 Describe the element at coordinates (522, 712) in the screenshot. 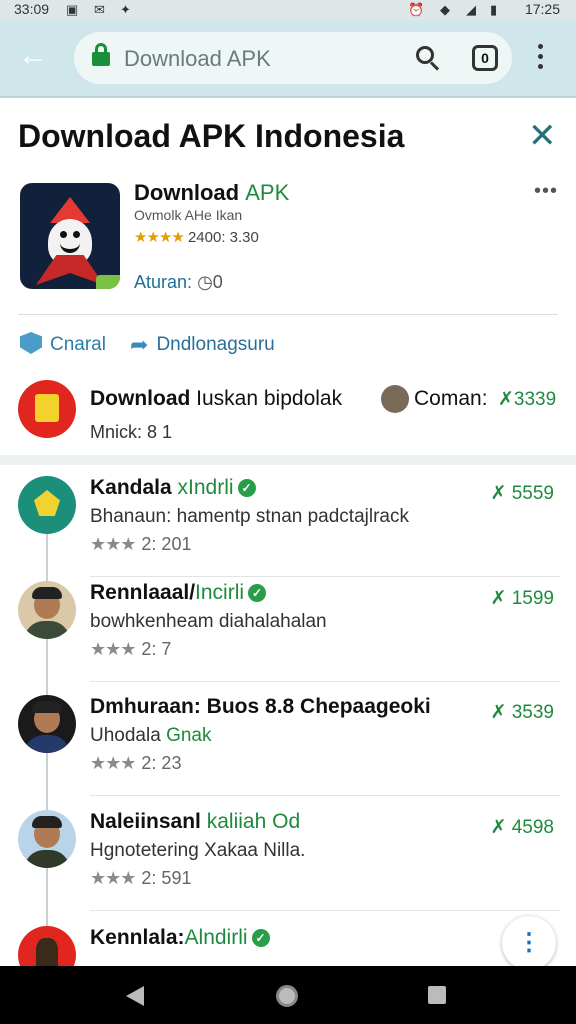

I see `item-price: ✗ 3539` at that location.